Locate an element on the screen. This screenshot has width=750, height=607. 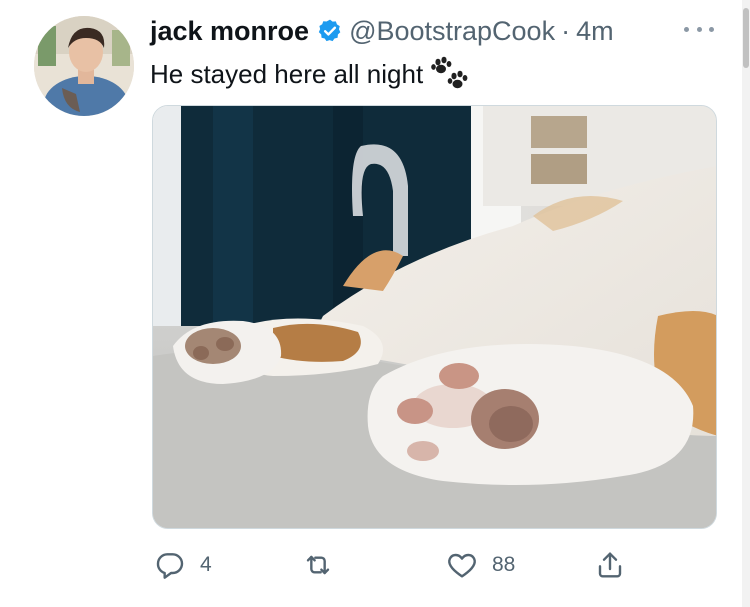
paw-prints-icon is located at coordinates (449, 74).